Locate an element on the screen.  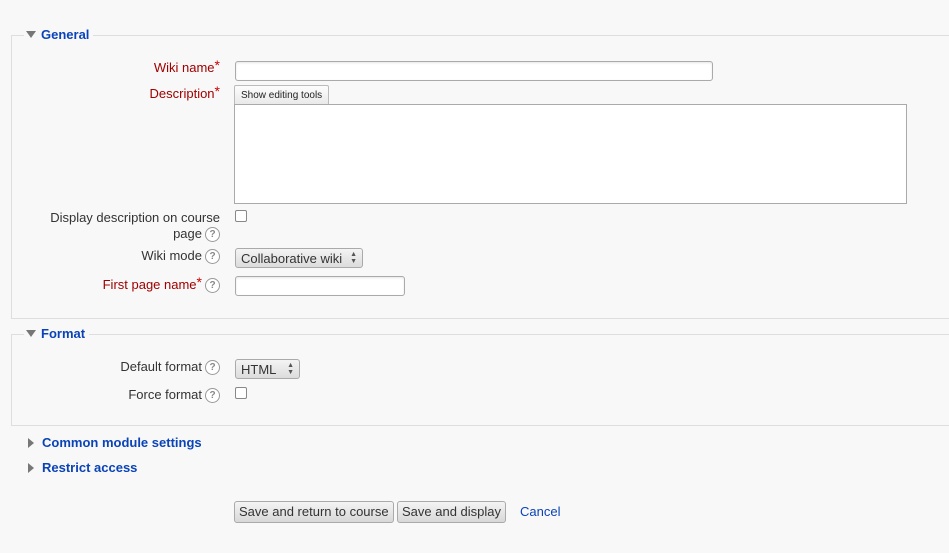
description-label-text: Description is located at coordinates (182, 93).